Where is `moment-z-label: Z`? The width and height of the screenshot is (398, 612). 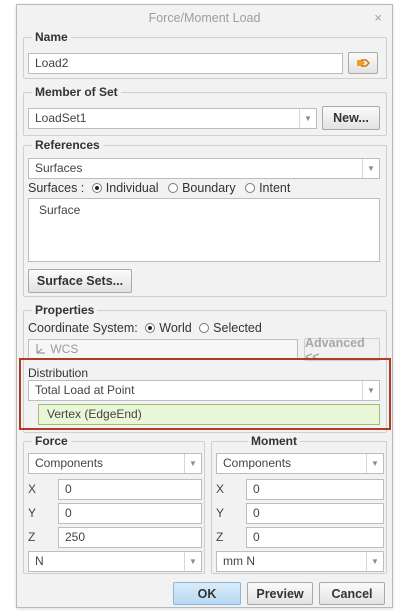 moment-z-label: Z is located at coordinates (220, 537).